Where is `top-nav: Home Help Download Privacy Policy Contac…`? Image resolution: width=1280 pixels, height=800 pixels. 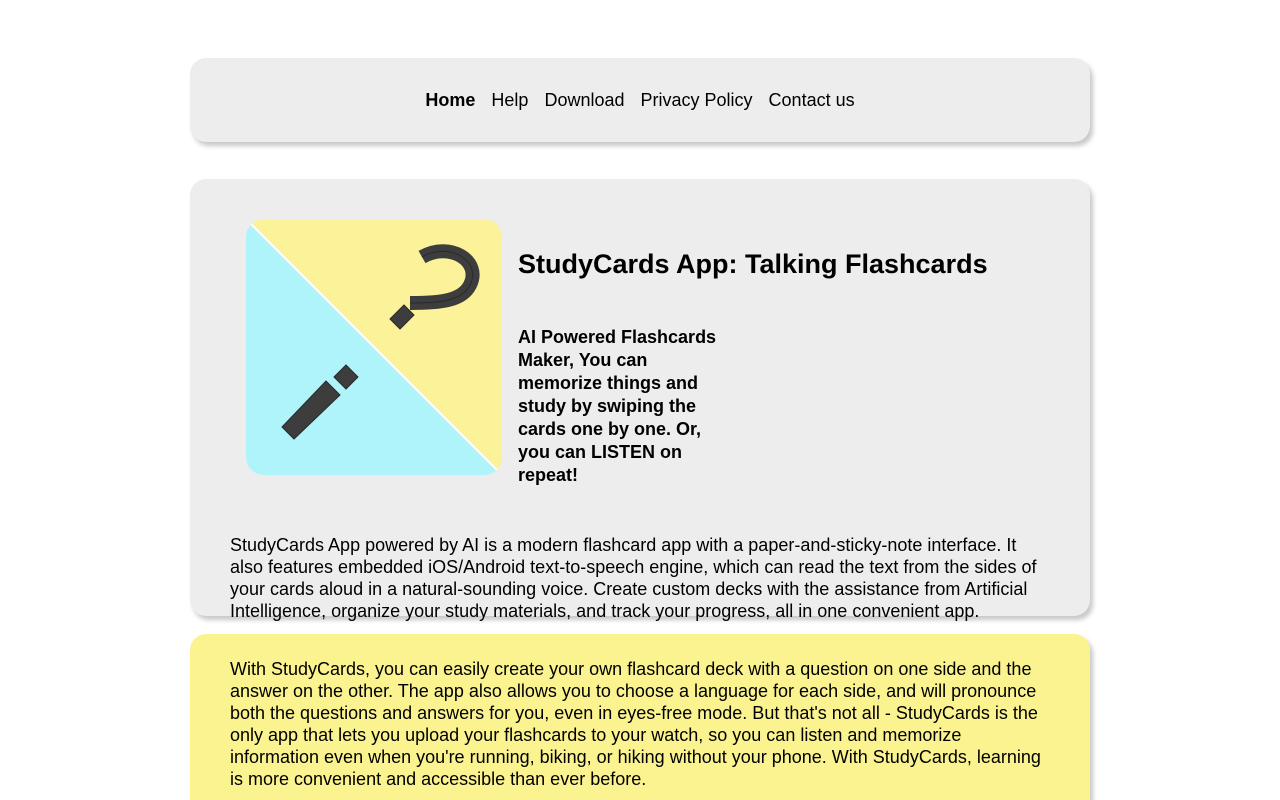
top-nav: Home Help Download Privacy Policy Contac… is located at coordinates (640, 100).